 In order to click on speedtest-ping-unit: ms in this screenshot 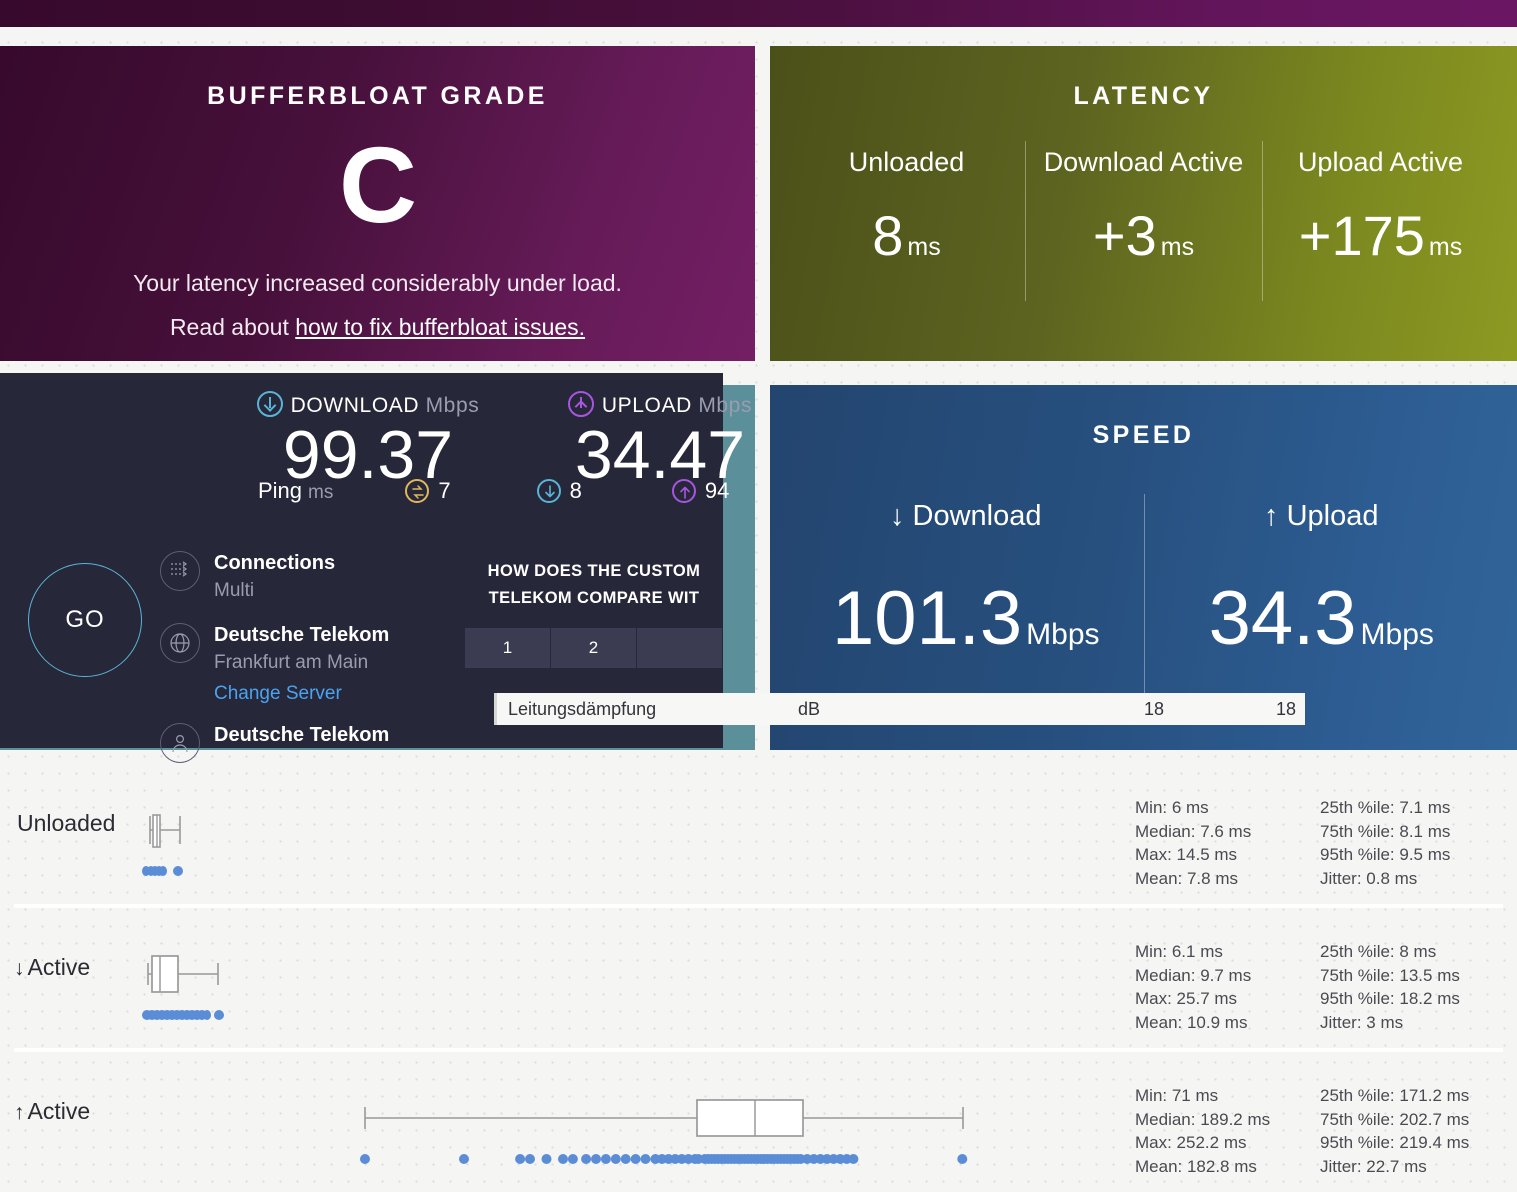, I will do `click(321, 492)`.